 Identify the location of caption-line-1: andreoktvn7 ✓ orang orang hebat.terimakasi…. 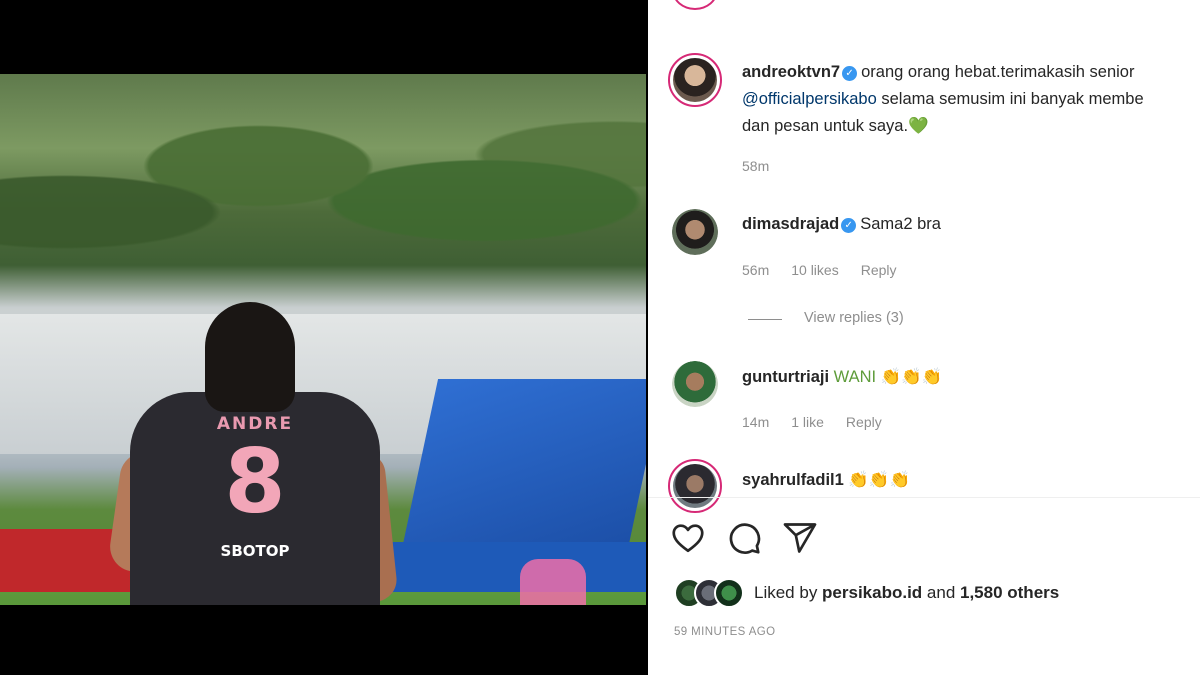
(938, 72).